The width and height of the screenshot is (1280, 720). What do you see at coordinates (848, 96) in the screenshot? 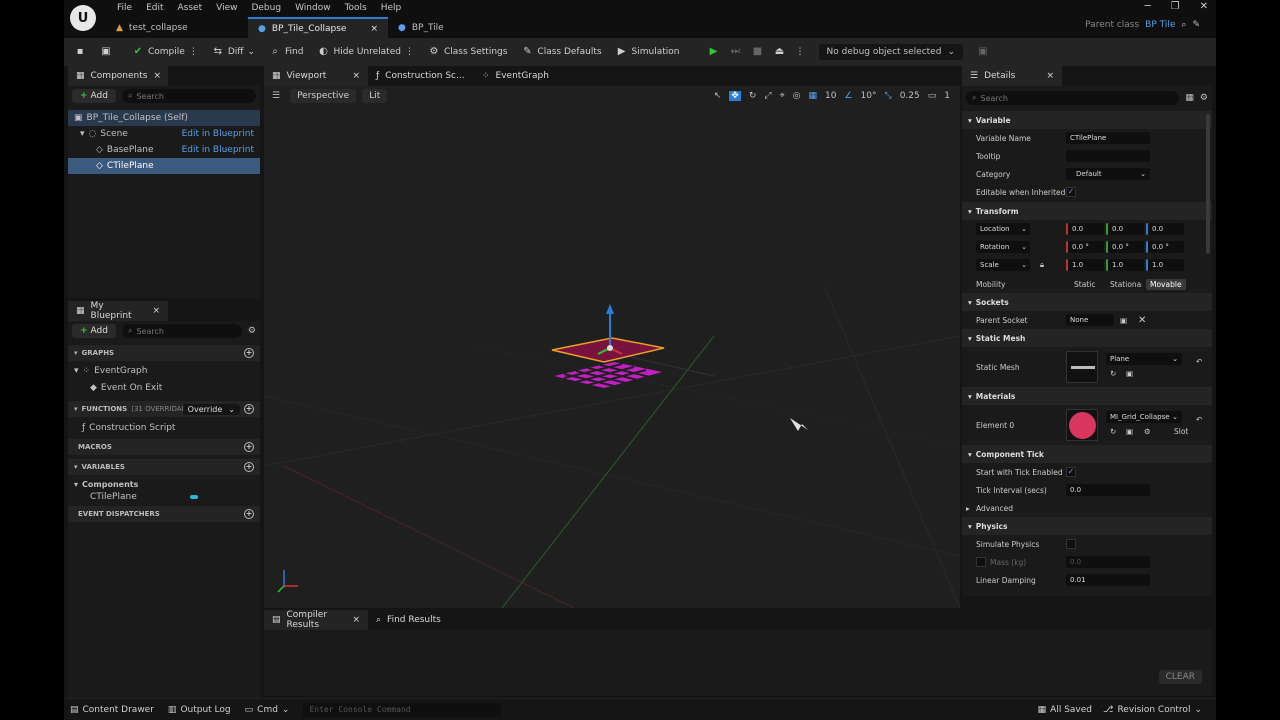
I see `angle-snap-icon: ∠` at bounding box center [848, 96].